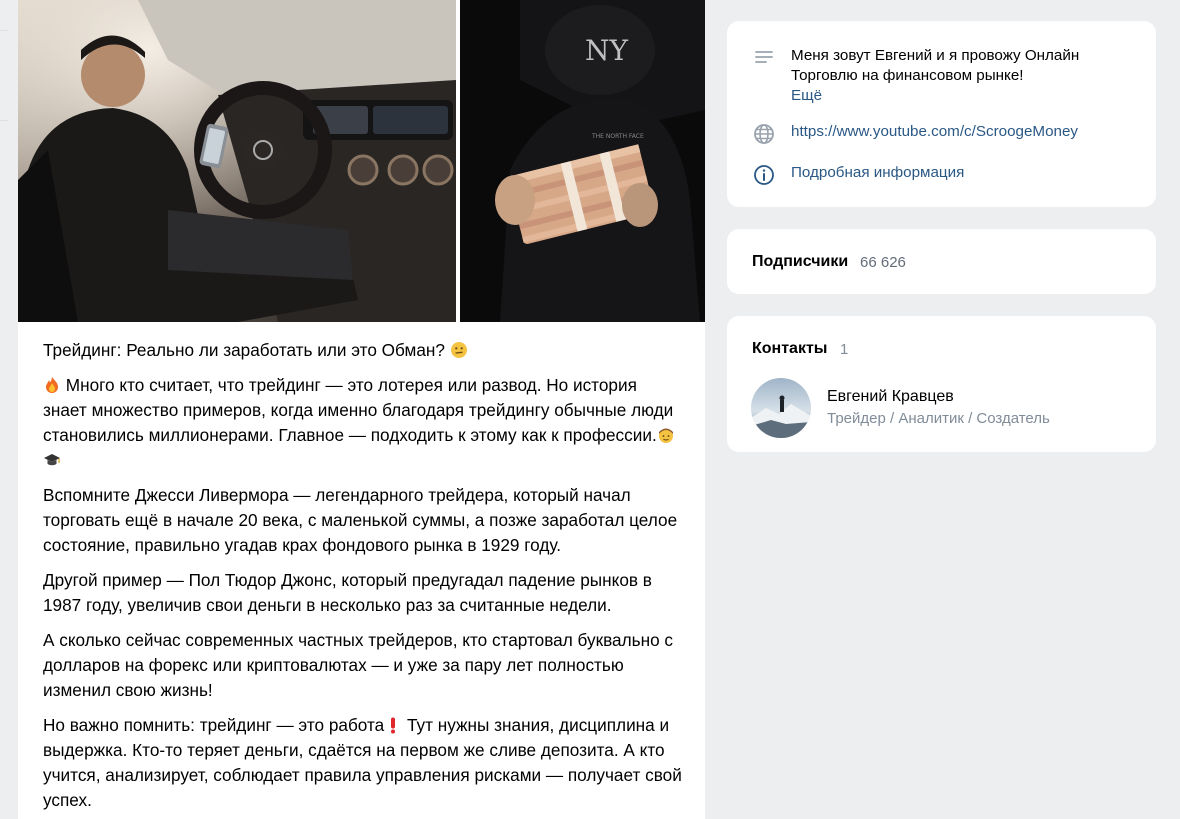 Image resolution: width=1180 pixels, height=819 pixels. What do you see at coordinates (582, 161) in the screenshot?
I see `money-stack-photo: NY THE NORTH FACE` at bounding box center [582, 161].